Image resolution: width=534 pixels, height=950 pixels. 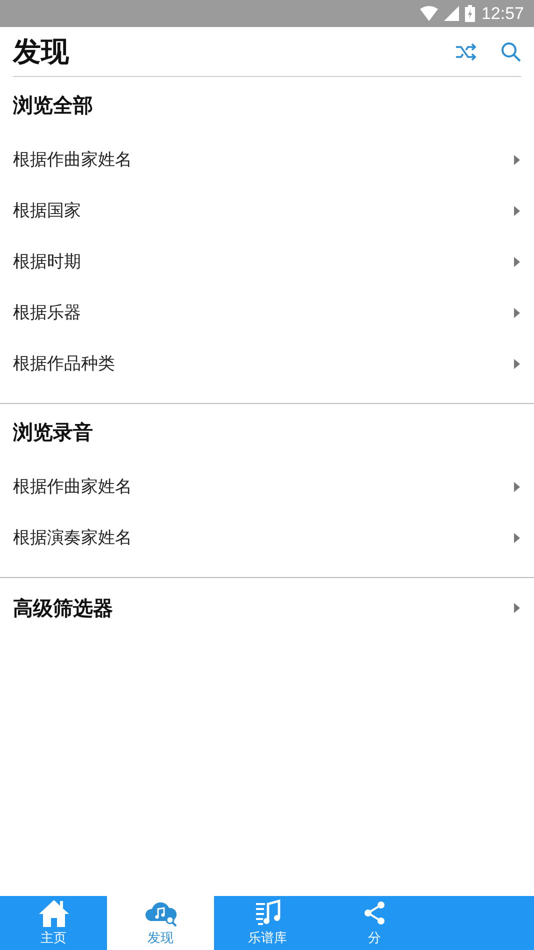 I want to click on list-item: 根据时期, so click(x=266, y=261).